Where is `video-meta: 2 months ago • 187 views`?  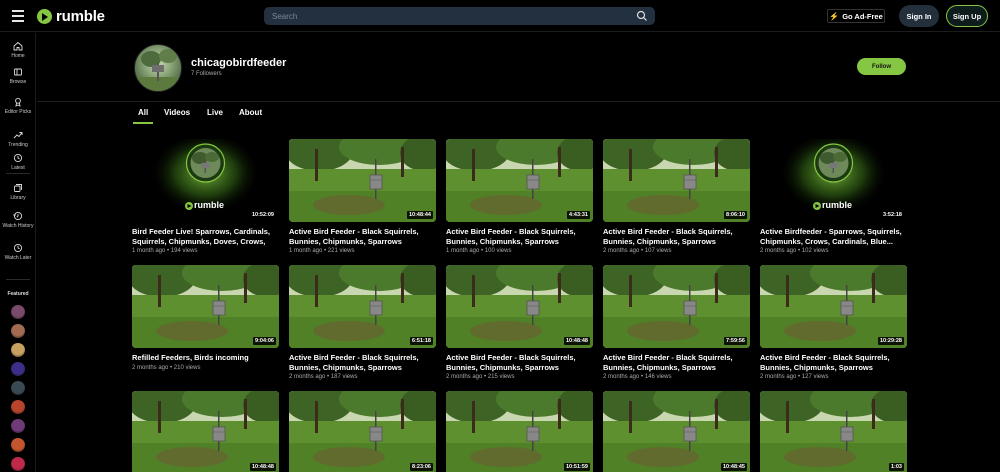
video-meta: 2 months ago • 187 views is located at coordinates (323, 377).